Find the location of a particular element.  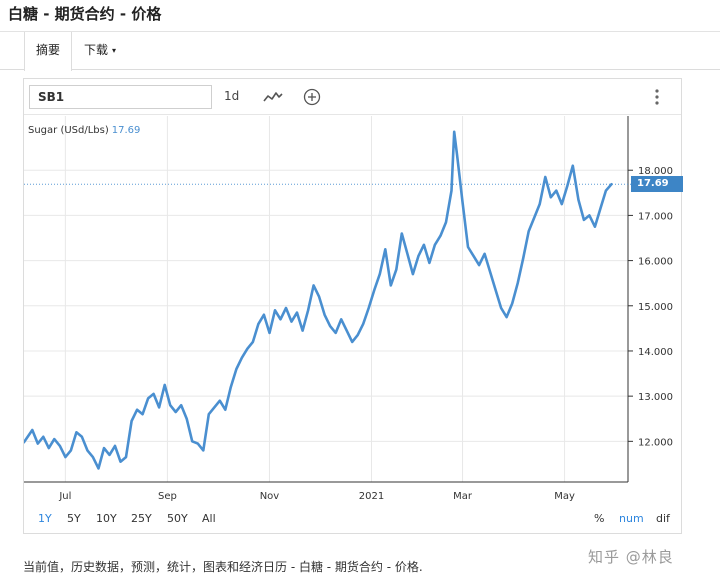

footer-text: 当前值，历史数据，预测，统计，图表和经济日历 - 白糖 - 期货合约 - 价格. is located at coordinates (223, 567).